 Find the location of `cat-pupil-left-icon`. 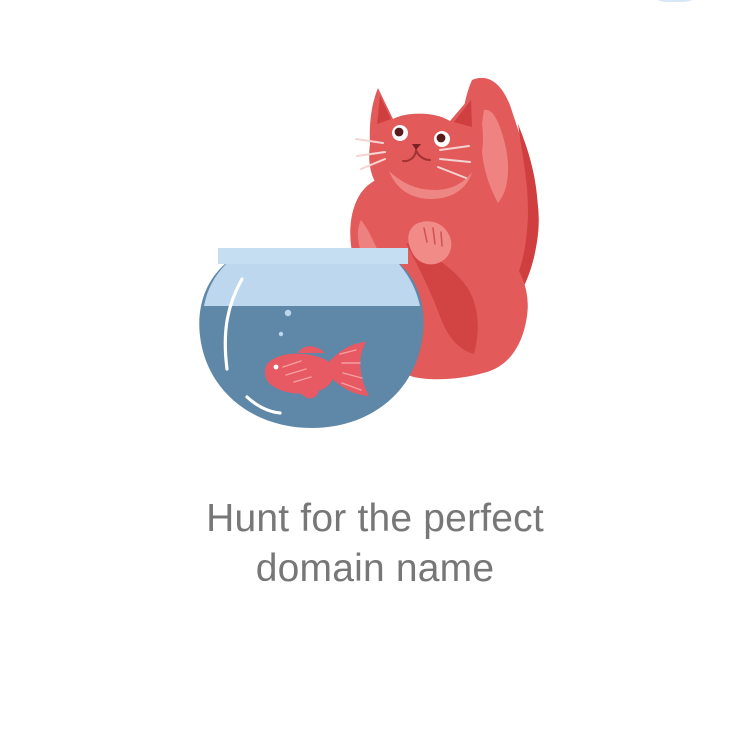

cat-pupil-left-icon is located at coordinates (399, 132).